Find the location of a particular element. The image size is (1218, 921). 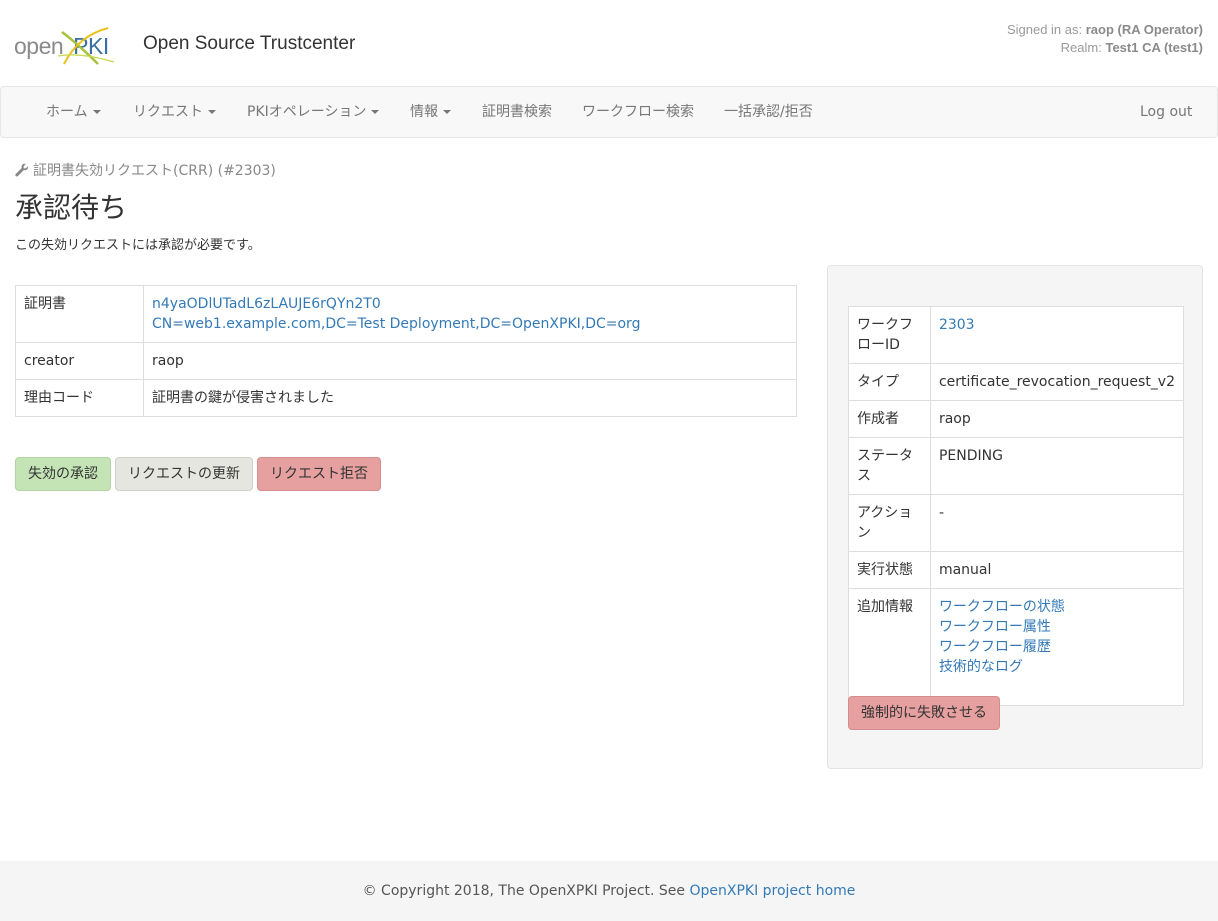

signed-in-label: Signed in as: is located at coordinates (1044, 29).